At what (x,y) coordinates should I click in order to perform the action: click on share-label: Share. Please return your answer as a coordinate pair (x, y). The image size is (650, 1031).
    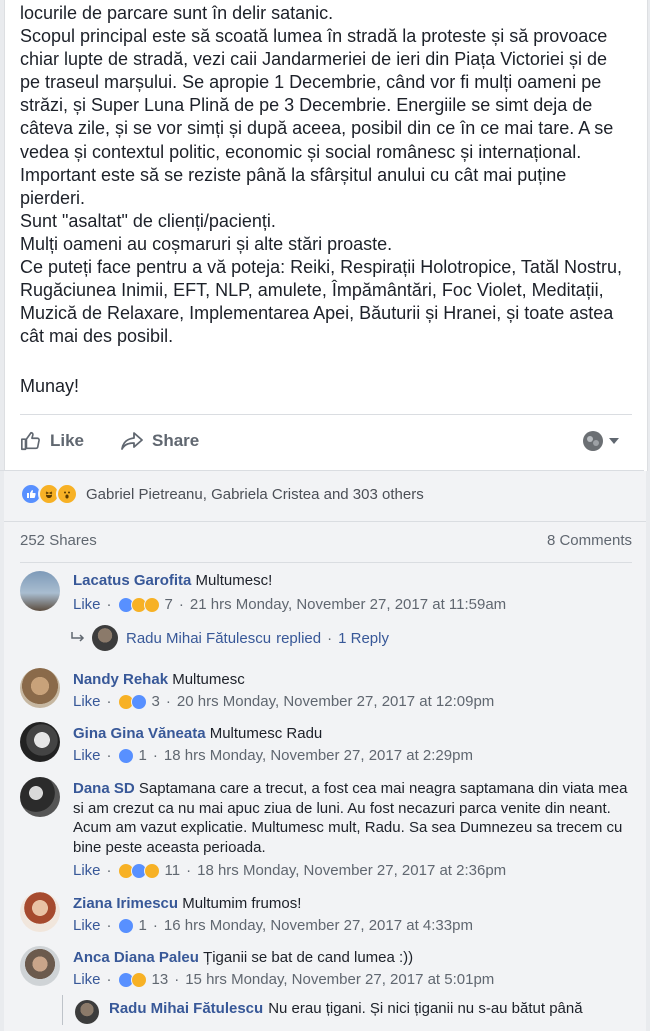
    Looking at the image, I should click on (176, 440).